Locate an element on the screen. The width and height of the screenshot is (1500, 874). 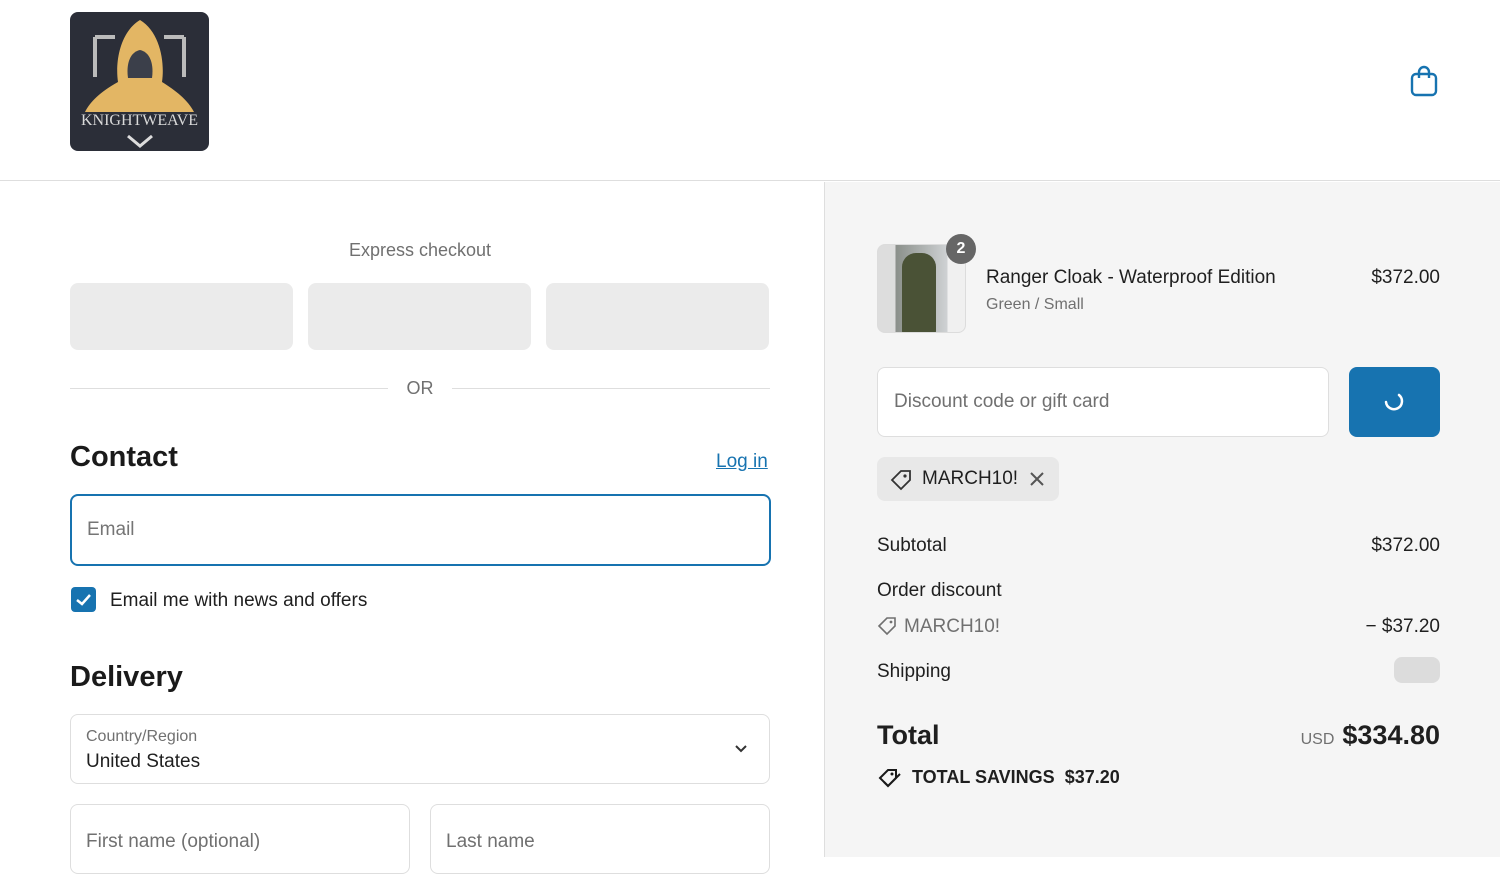
savings-tag-icon is located at coordinates (889, 778).